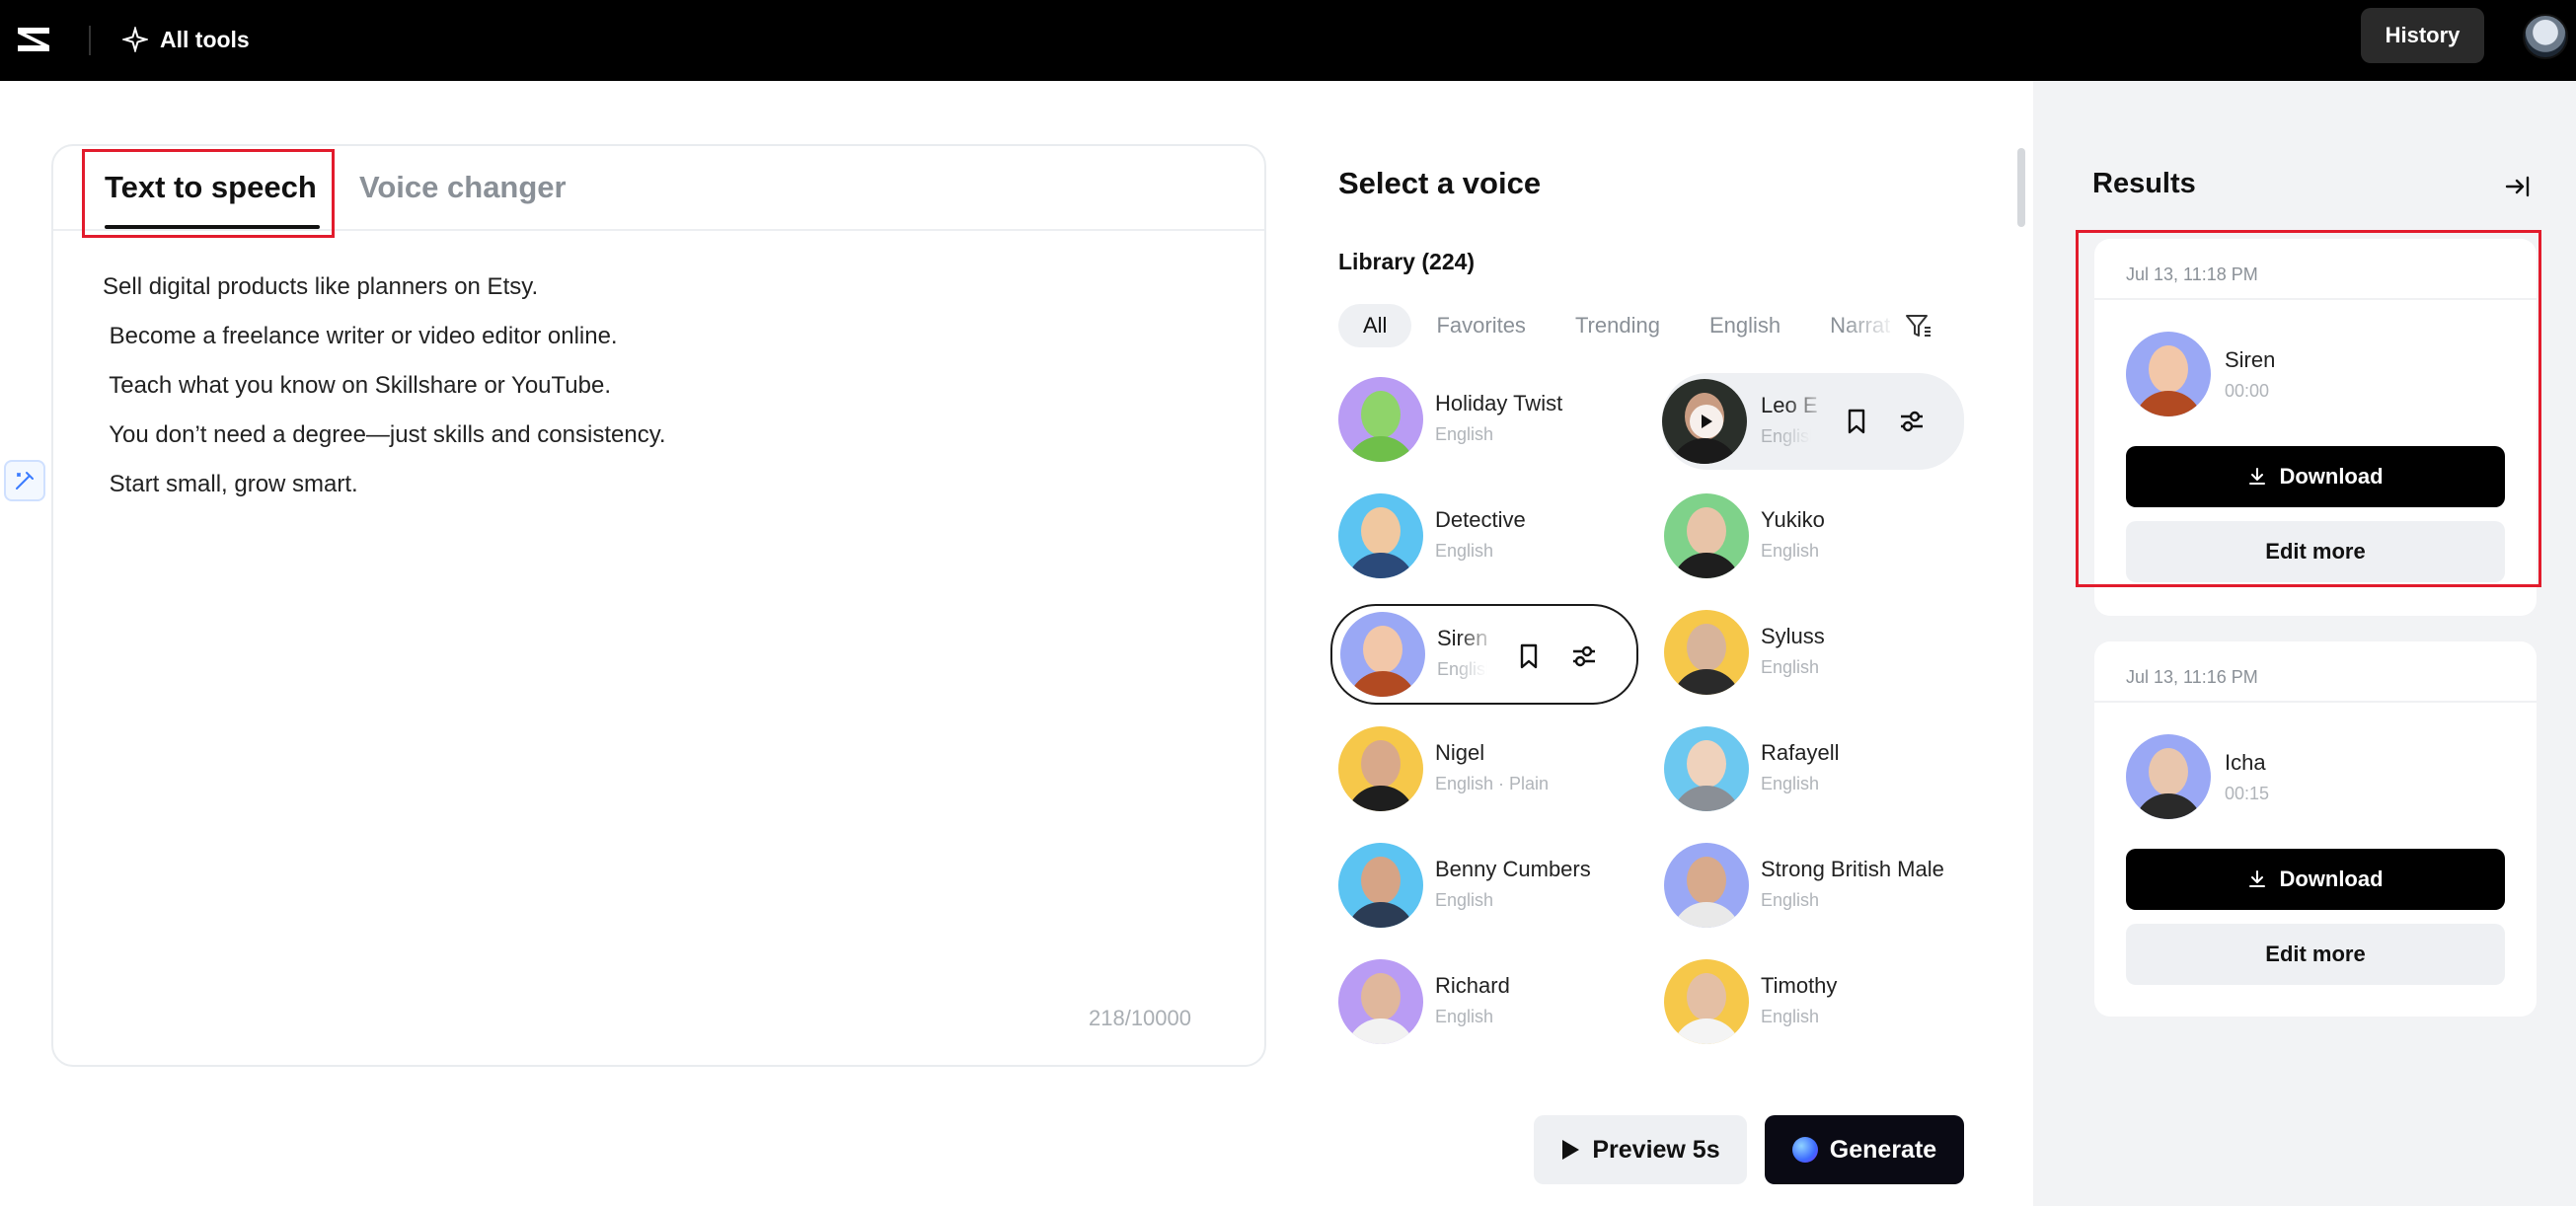 The height and width of the screenshot is (1206, 2576). I want to click on voice-name: Leo E, so click(1789, 405).